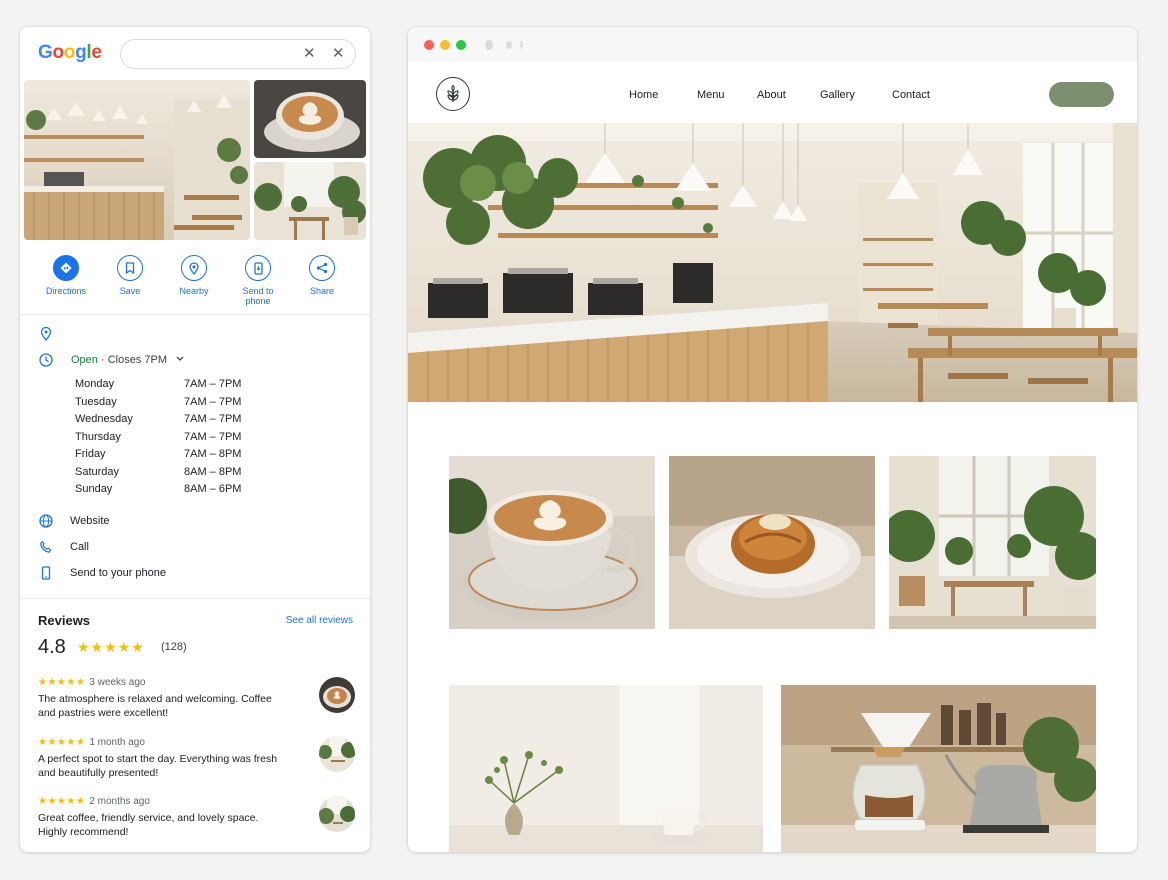 The height and width of the screenshot is (880, 1168). Describe the element at coordinates (175, 475) in the screenshot. I see `hours-row: Saturday 8AM – 8PM` at that location.